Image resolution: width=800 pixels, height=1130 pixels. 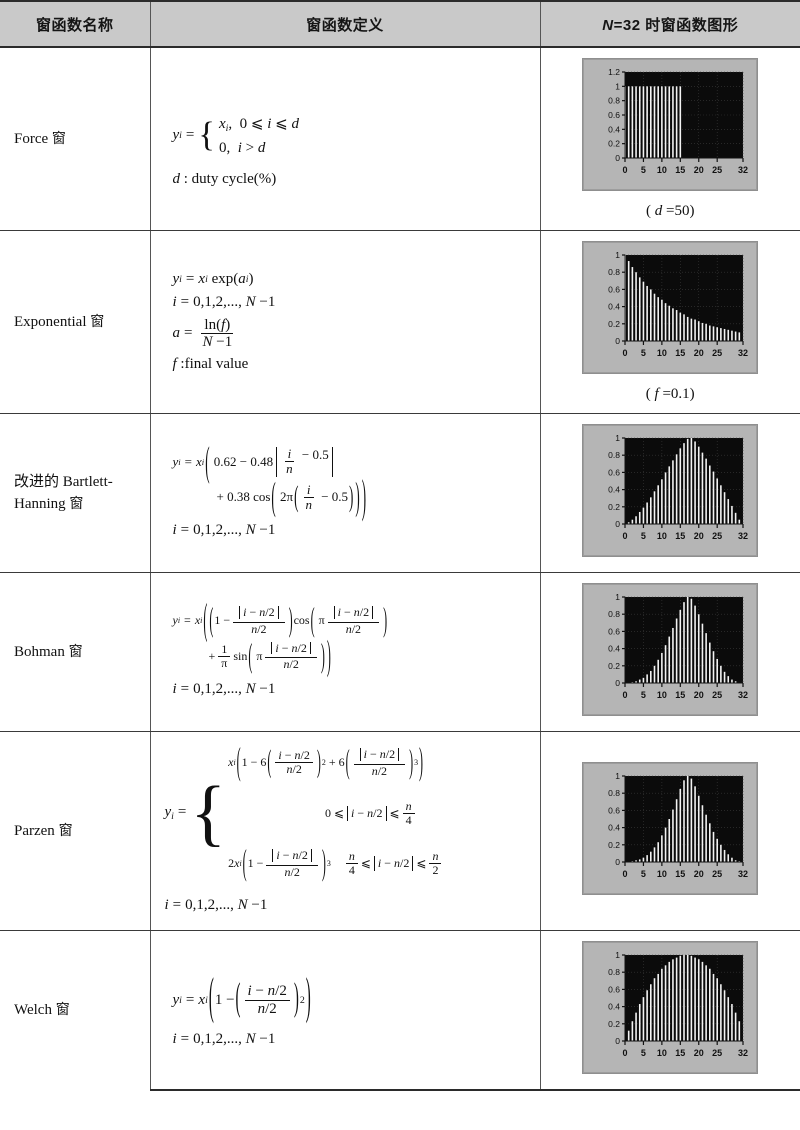 What do you see at coordinates (678, 487) in the screenshot?
I see `bartlett-hanning-plot: 00.20.40.60.810 5 10 15 20 25 32` at bounding box center [678, 487].